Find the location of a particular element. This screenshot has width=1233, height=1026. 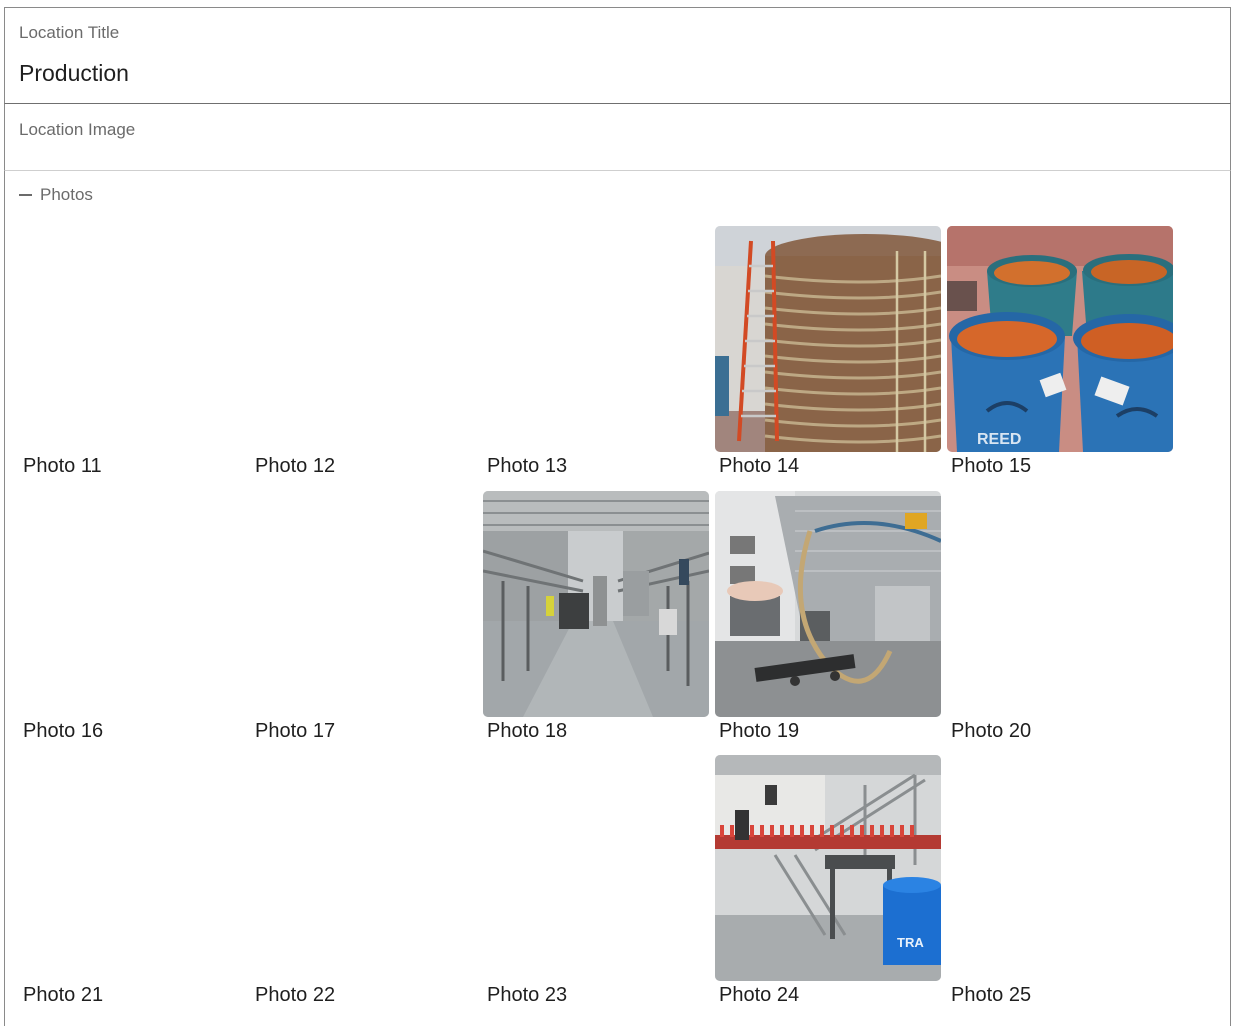

photo-caption: Photo 15 is located at coordinates (991, 466).